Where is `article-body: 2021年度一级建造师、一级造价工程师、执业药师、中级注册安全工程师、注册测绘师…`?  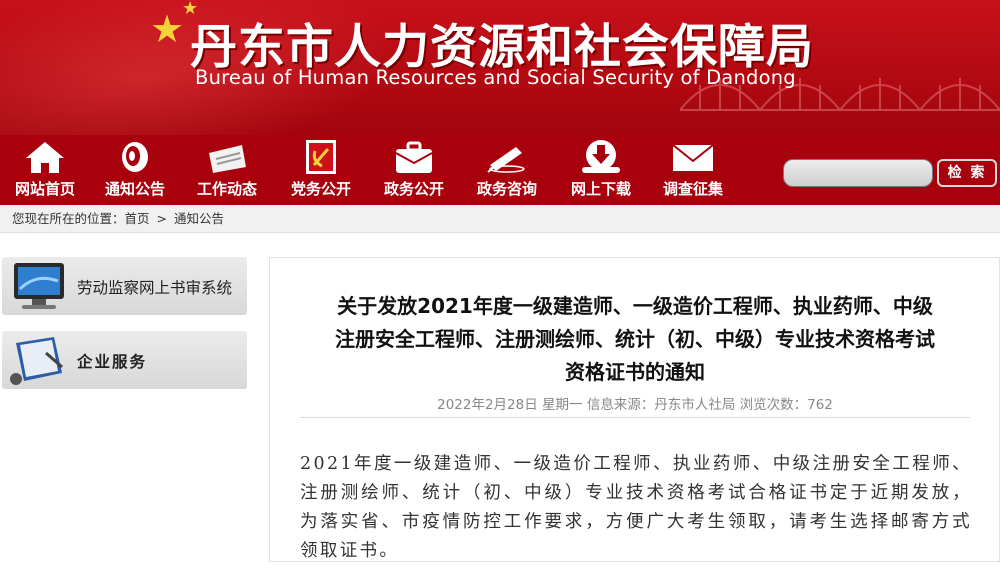 article-body: 2021年度一级建造师、一级造价工程师、执业药师、中级注册安全工程师、注册测绘师… is located at coordinates (636, 507).